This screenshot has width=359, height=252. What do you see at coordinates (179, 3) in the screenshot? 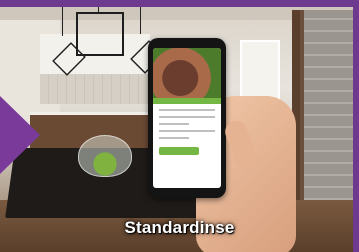
I see `top-accent-bar` at bounding box center [179, 3].